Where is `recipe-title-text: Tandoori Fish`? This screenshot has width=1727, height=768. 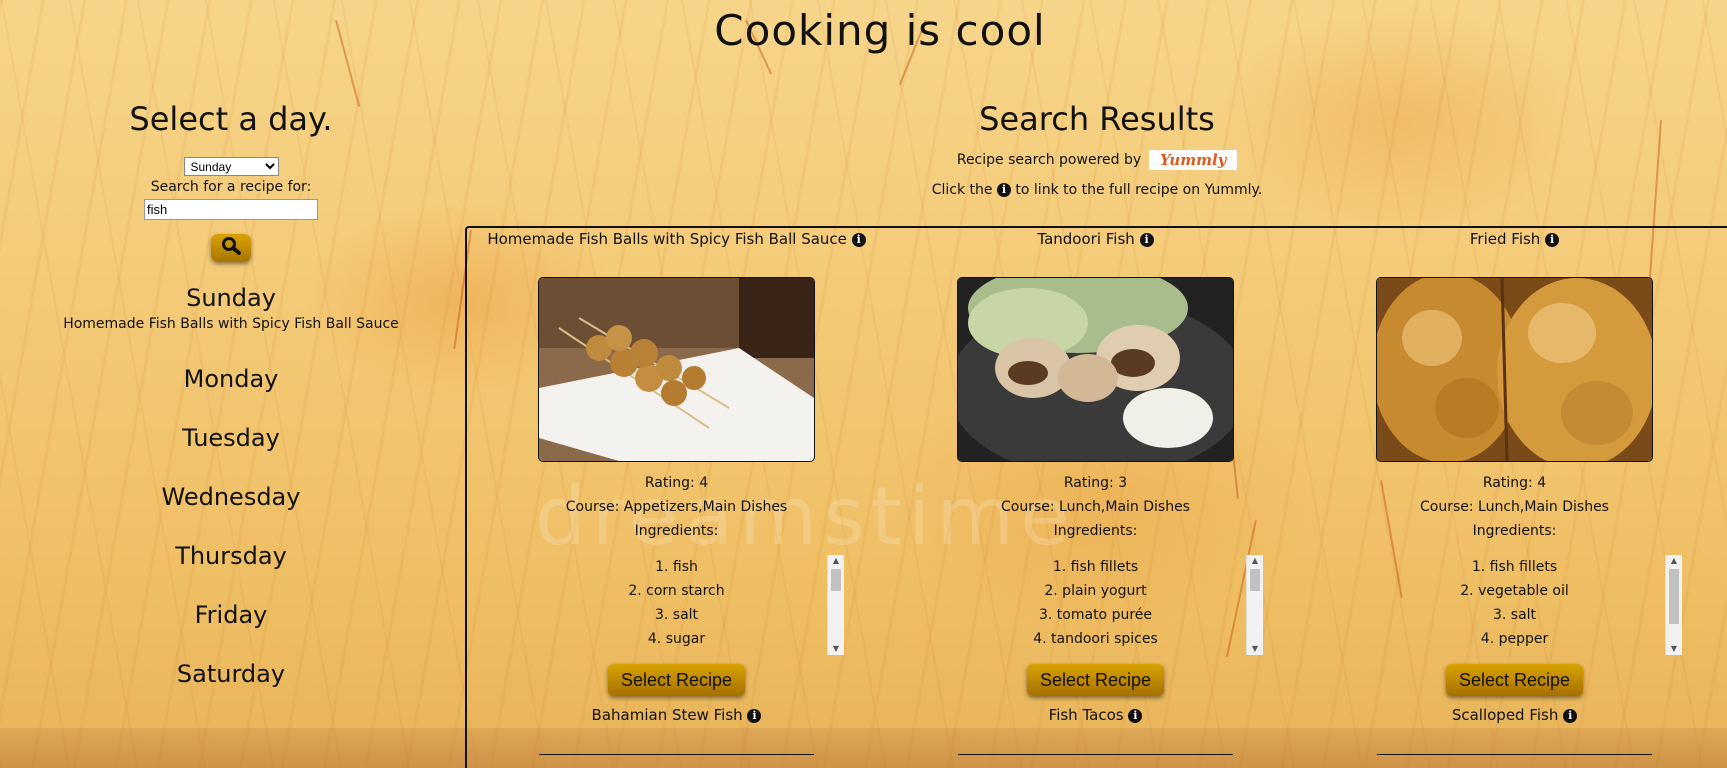 recipe-title-text: Tandoori Fish is located at coordinates (1086, 239).